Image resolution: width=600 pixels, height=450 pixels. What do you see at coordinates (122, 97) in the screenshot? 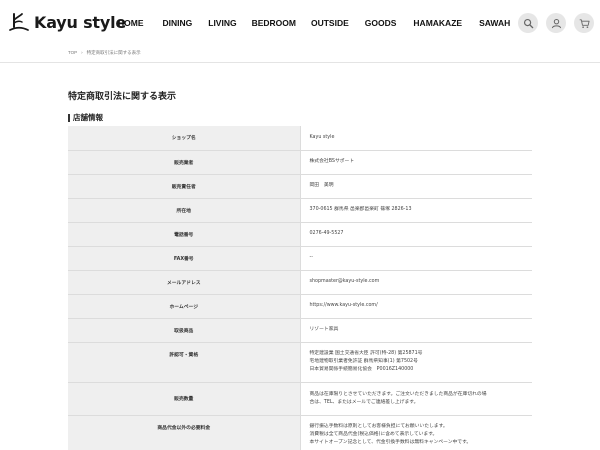
I see `page-title: 特定商取引法に関する表示` at bounding box center [122, 97].